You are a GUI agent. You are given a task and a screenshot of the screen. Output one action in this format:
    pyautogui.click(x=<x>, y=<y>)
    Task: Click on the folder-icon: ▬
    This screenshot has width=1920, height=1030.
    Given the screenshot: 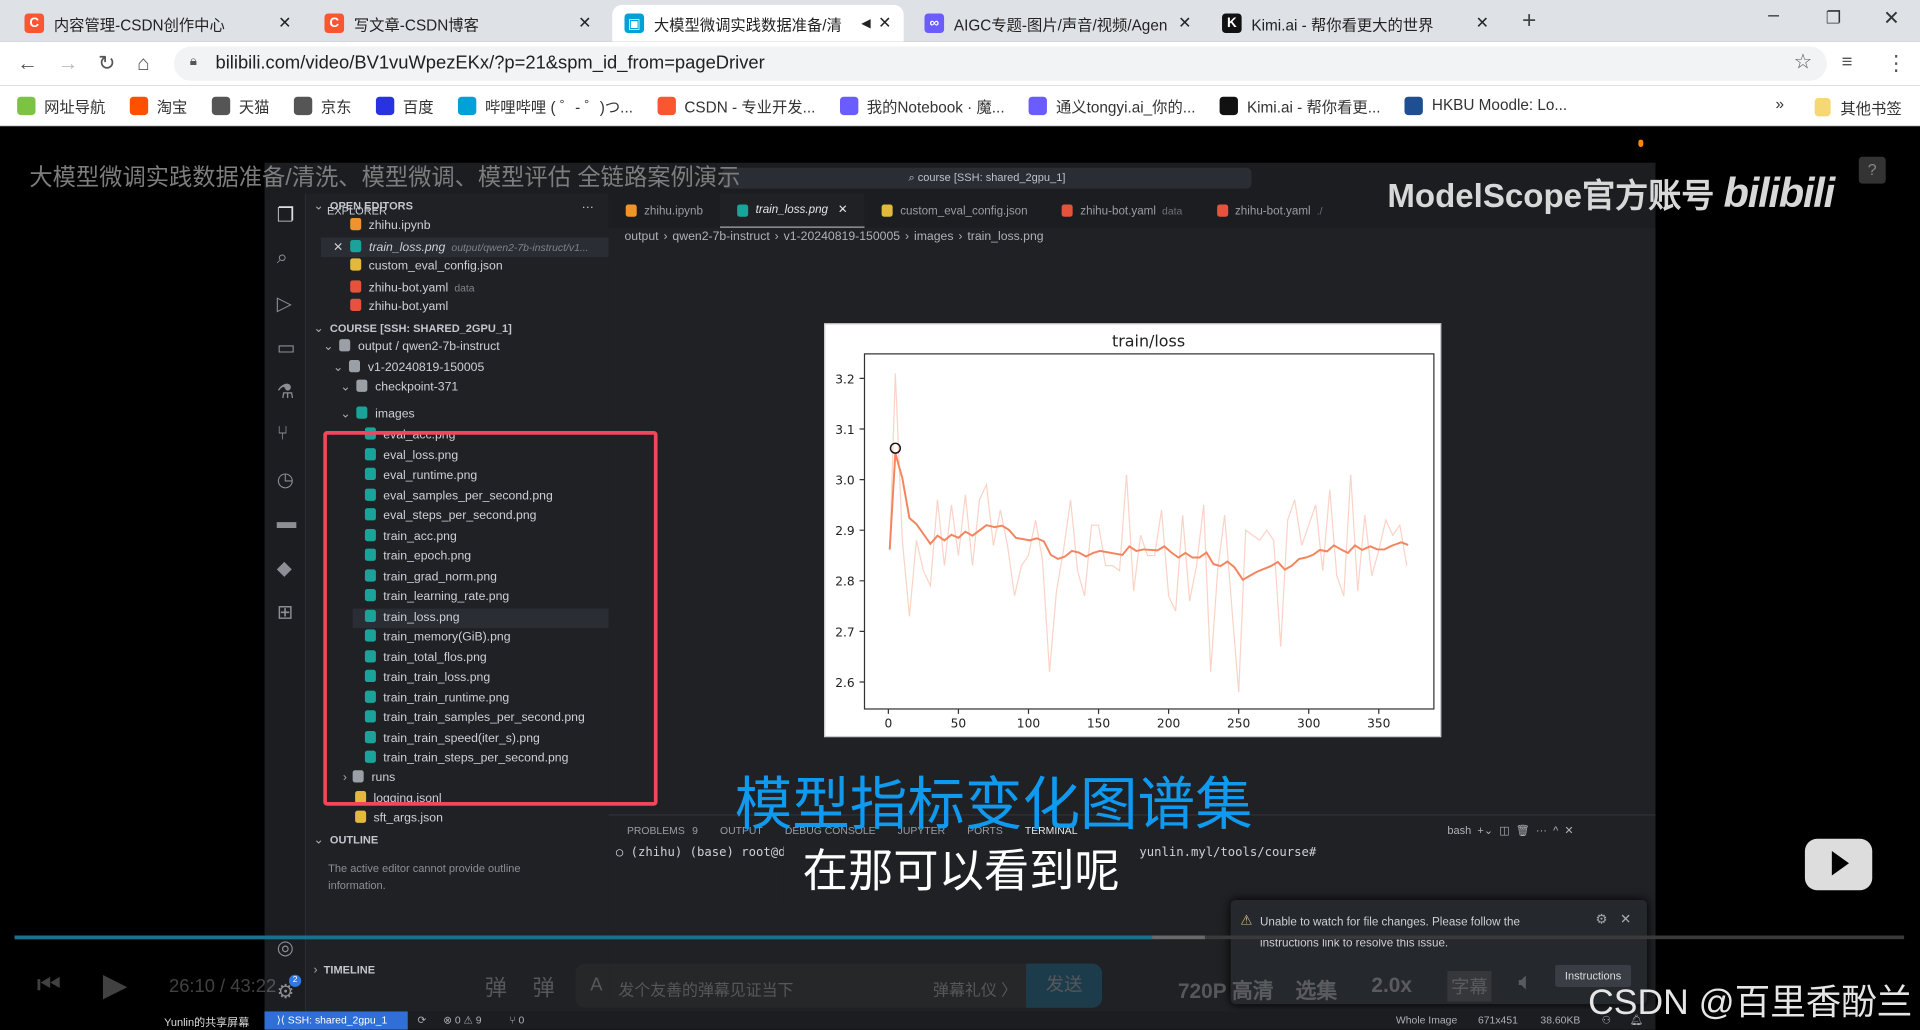 What is the action you would take?
    pyautogui.click(x=287, y=523)
    